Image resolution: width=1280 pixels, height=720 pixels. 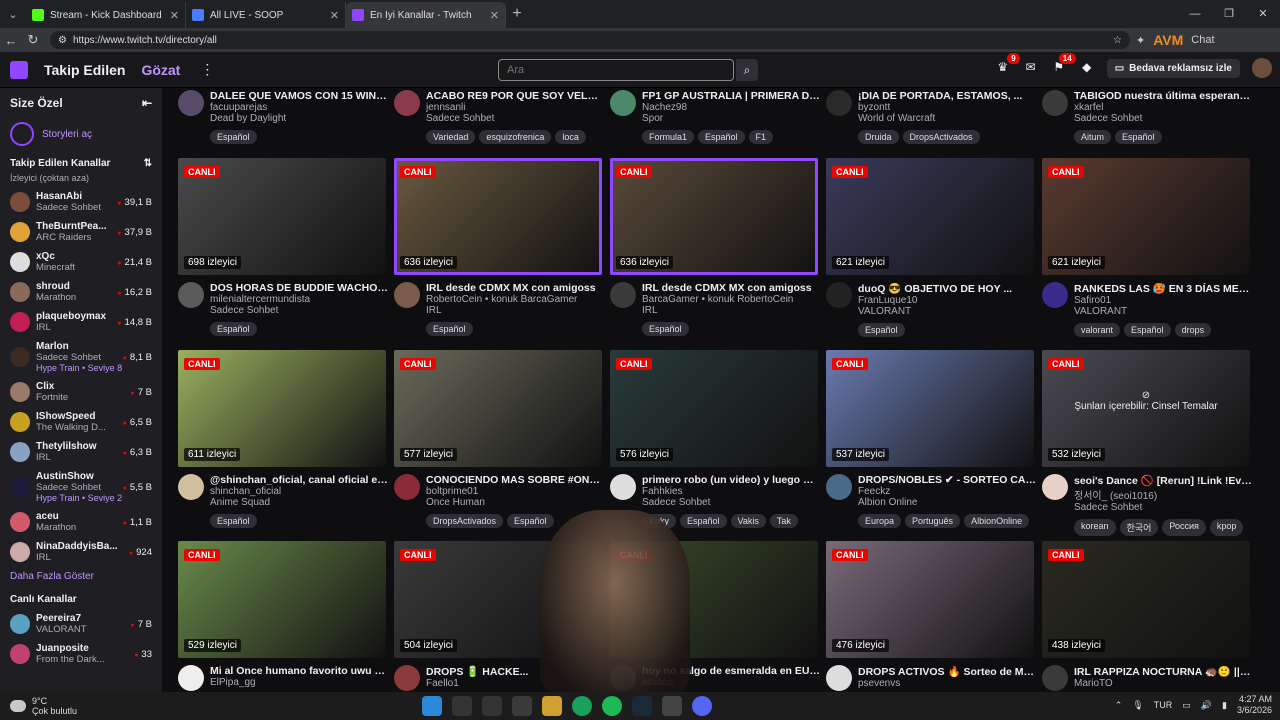 What do you see at coordinates (714, 408) in the screenshot?
I see `stream-thumbnail: CANLI 576 izleyici` at bounding box center [714, 408].